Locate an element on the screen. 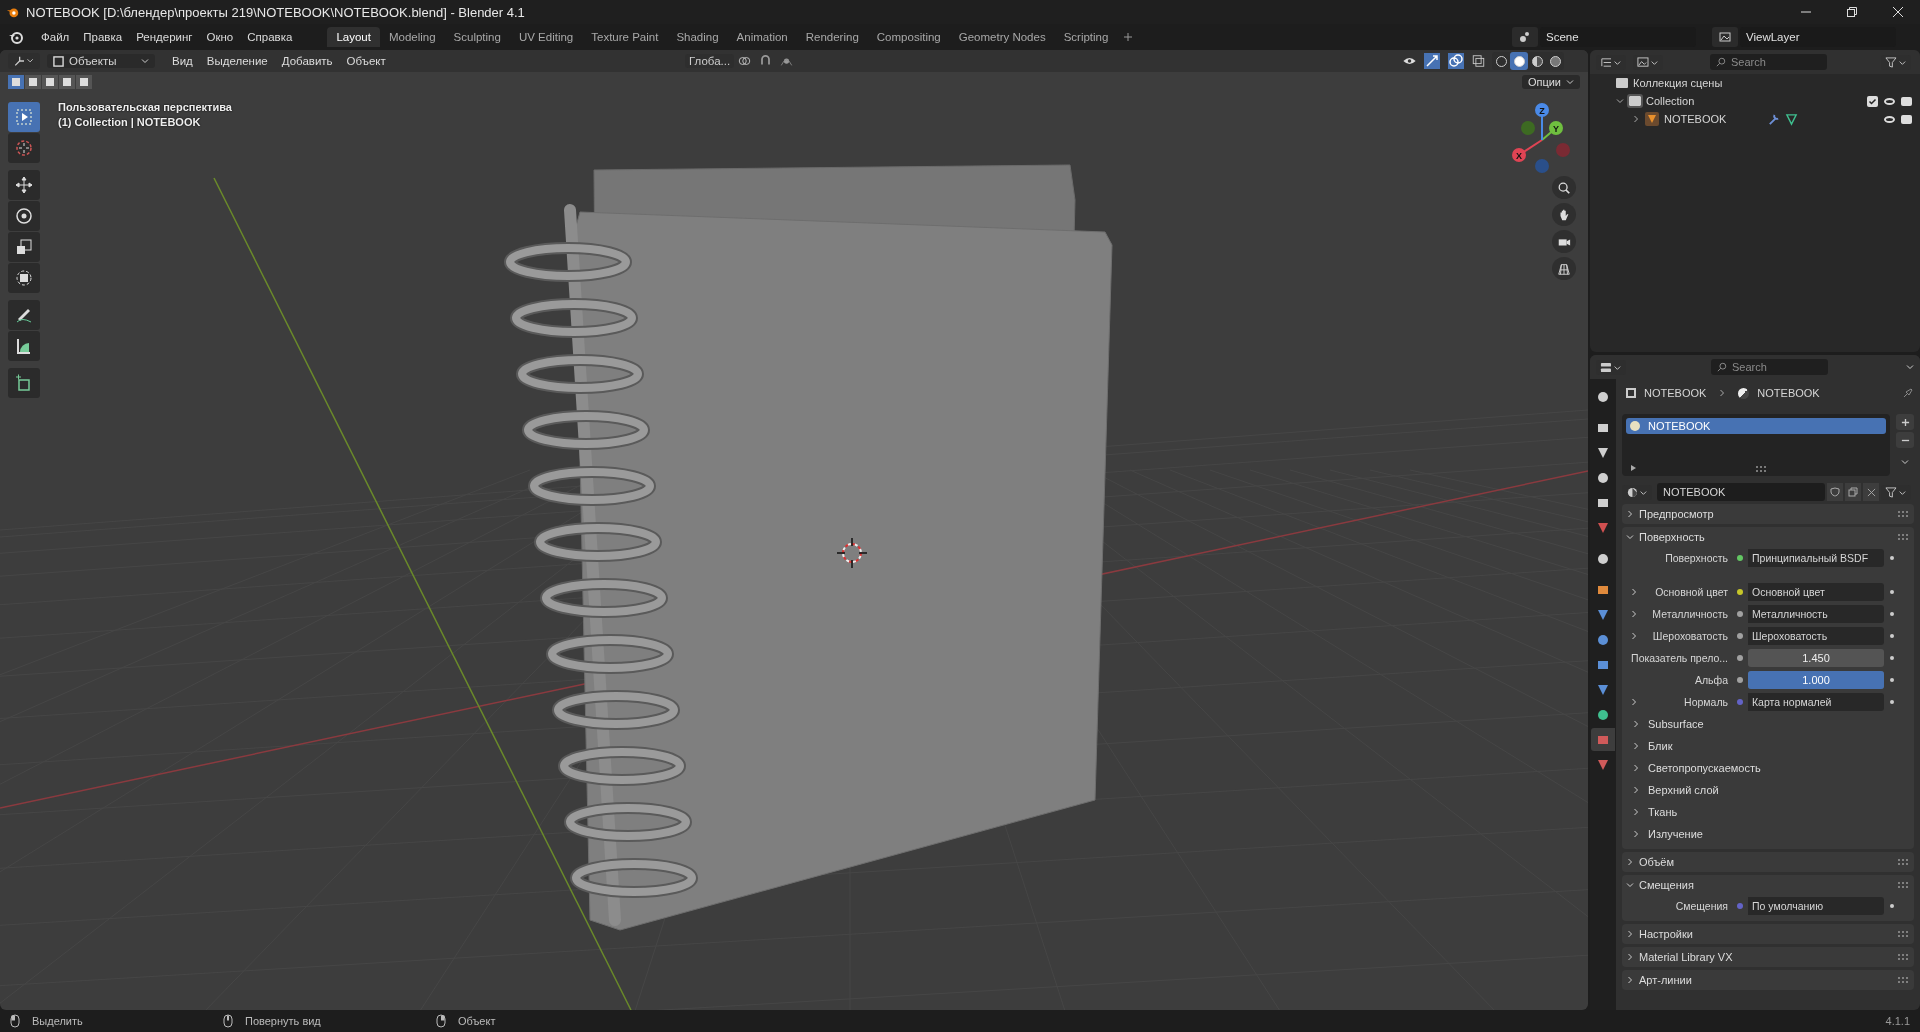 Image resolution: width=1920 pixels, height=1032 pixels. restore-icon is located at coordinates (1852, 12).